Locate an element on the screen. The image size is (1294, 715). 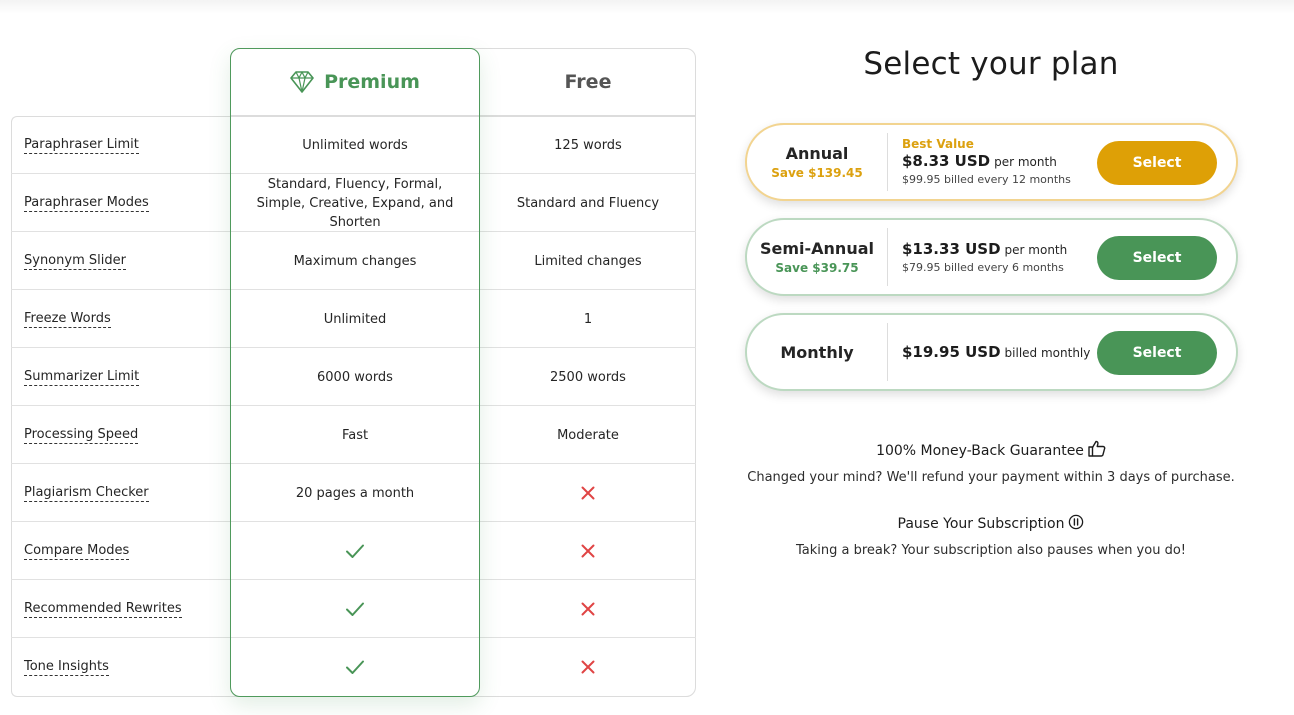
feature-name-cell: Recommended Rewrites is located at coordinates (103, 609).